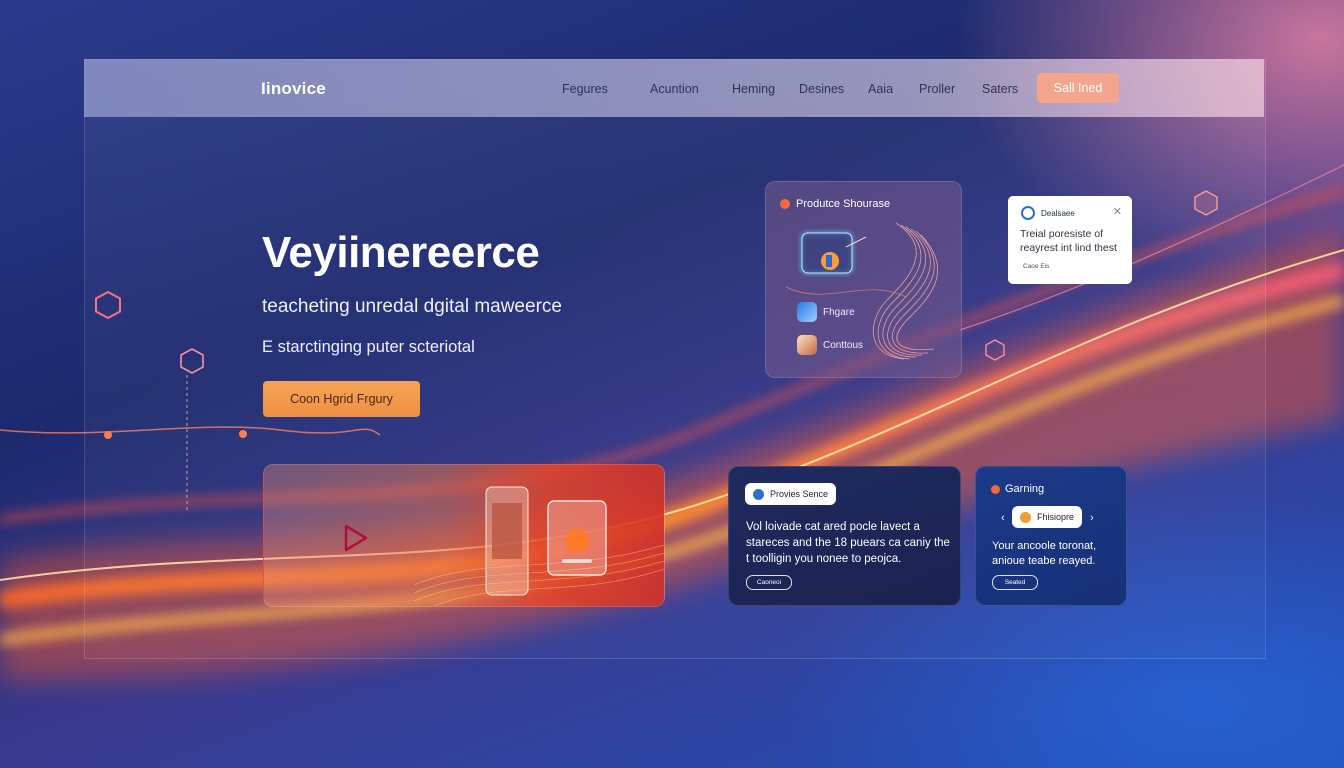 Image resolution: width=1344 pixels, height=768 pixels. Describe the element at coordinates (937, 89) in the screenshot. I see `nav-link-proller: Proller` at that location.